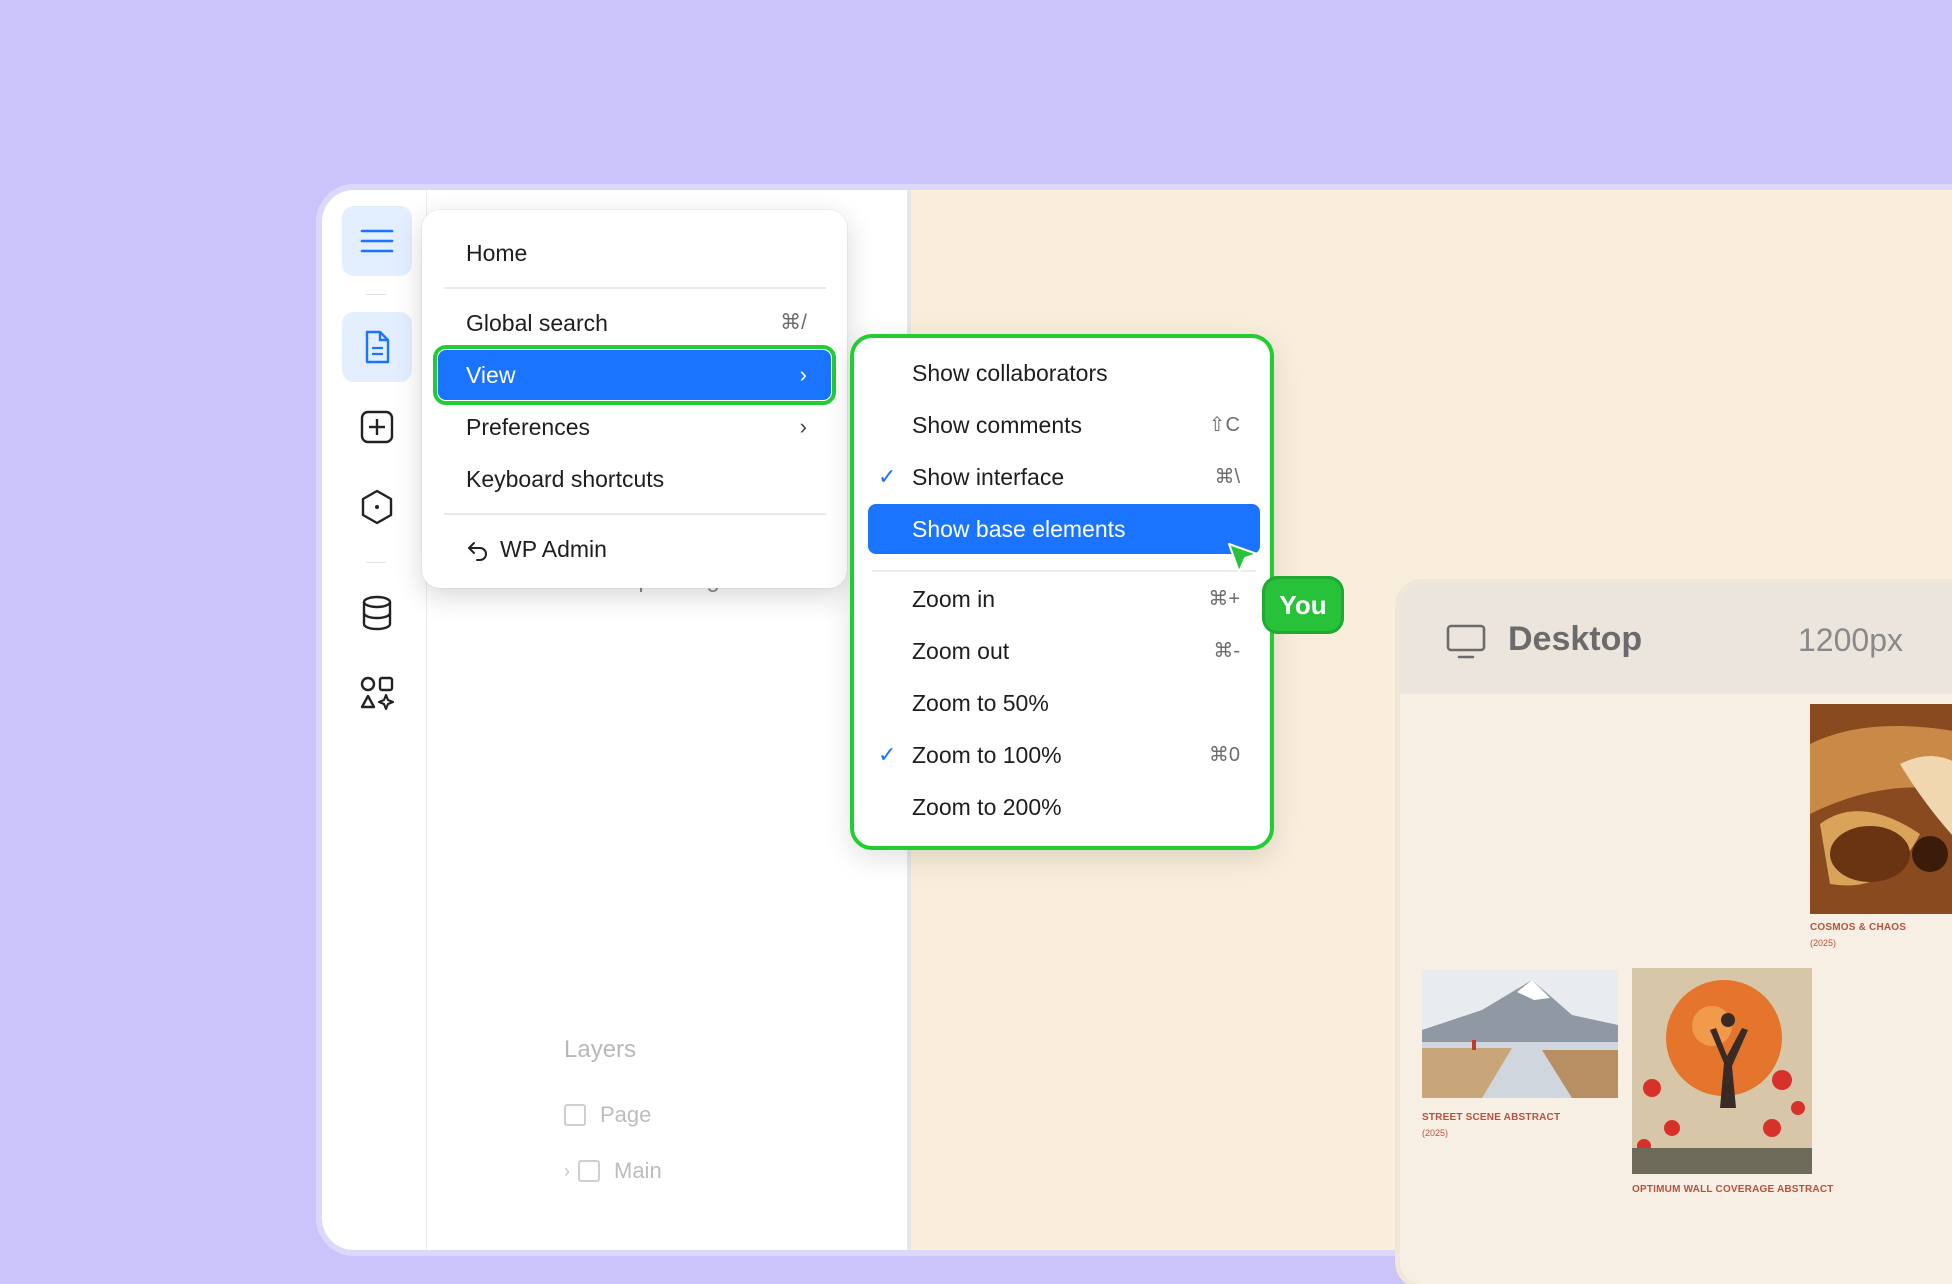 The image size is (1952, 1284). I want to click on database-icon, so click(377, 613).